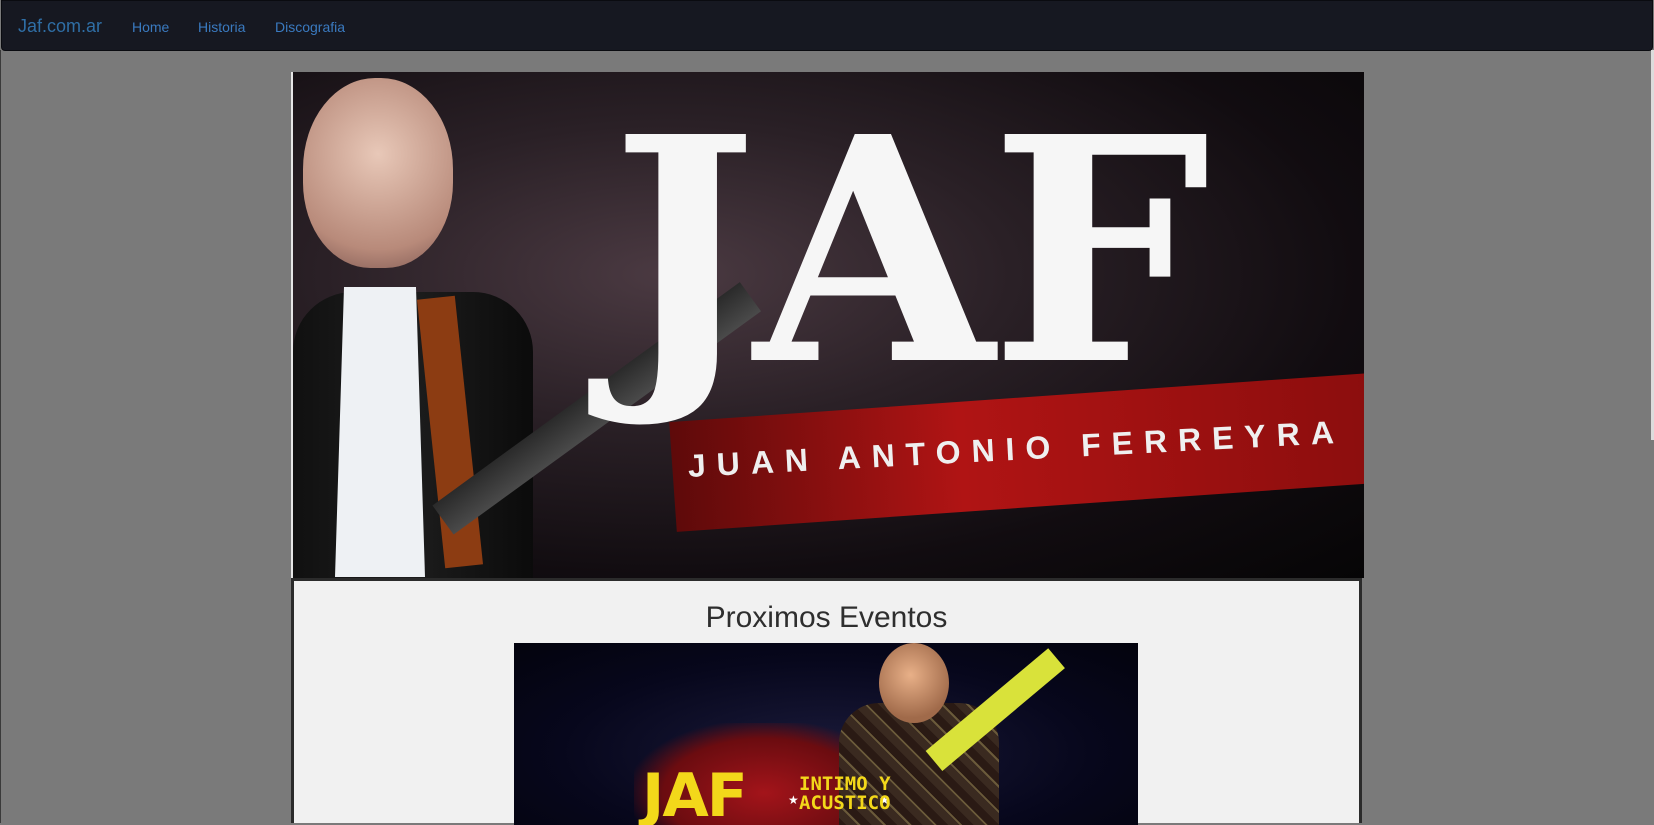 The height and width of the screenshot is (825, 1654). What do you see at coordinates (827, 25) in the screenshot?
I see `top-navbar: Jaf.com.ar Home Historia Discografia` at bounding box center [827, 25].